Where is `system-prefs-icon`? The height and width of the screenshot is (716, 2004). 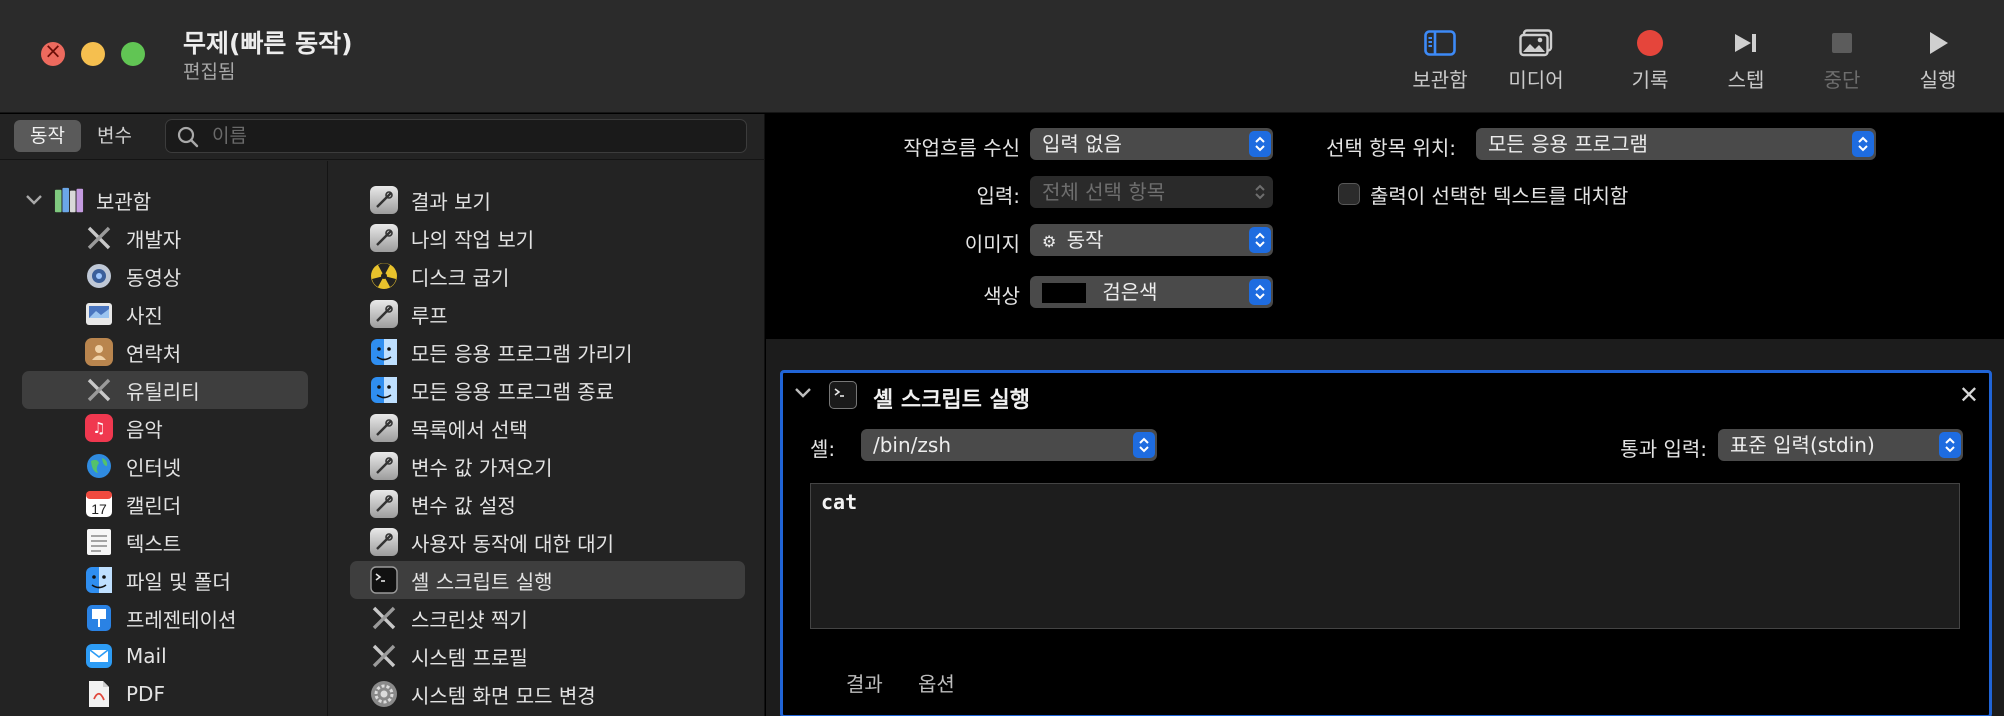
system-prefs-icon is located at coordinates (384, 694).